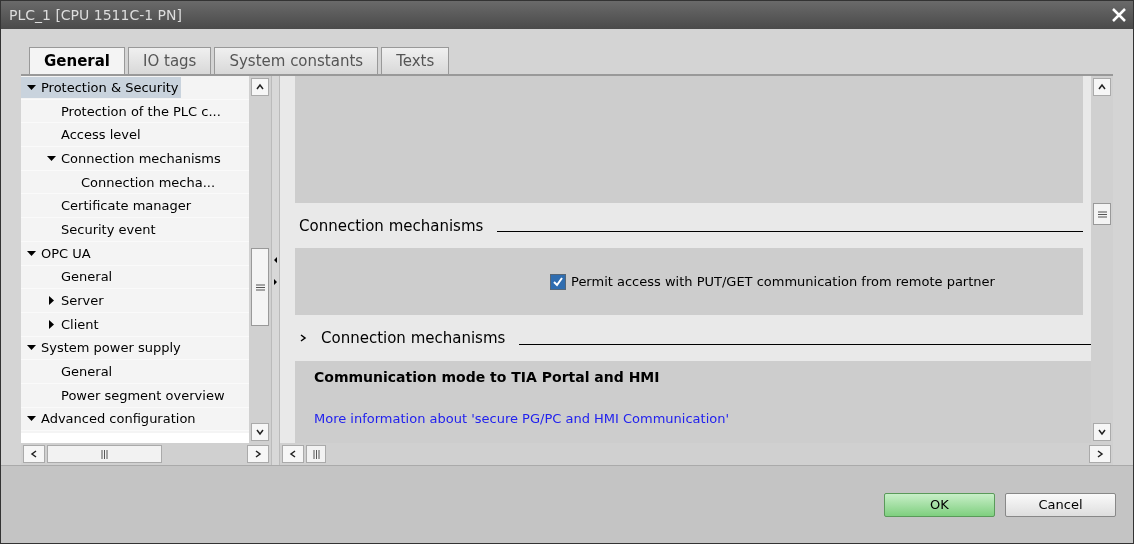 This screenshot has height=546, width=1136. What do you see at coordinates (63, 301) in the screenshot?
I see `tree-item: Server` at bounding box center [63, 301].